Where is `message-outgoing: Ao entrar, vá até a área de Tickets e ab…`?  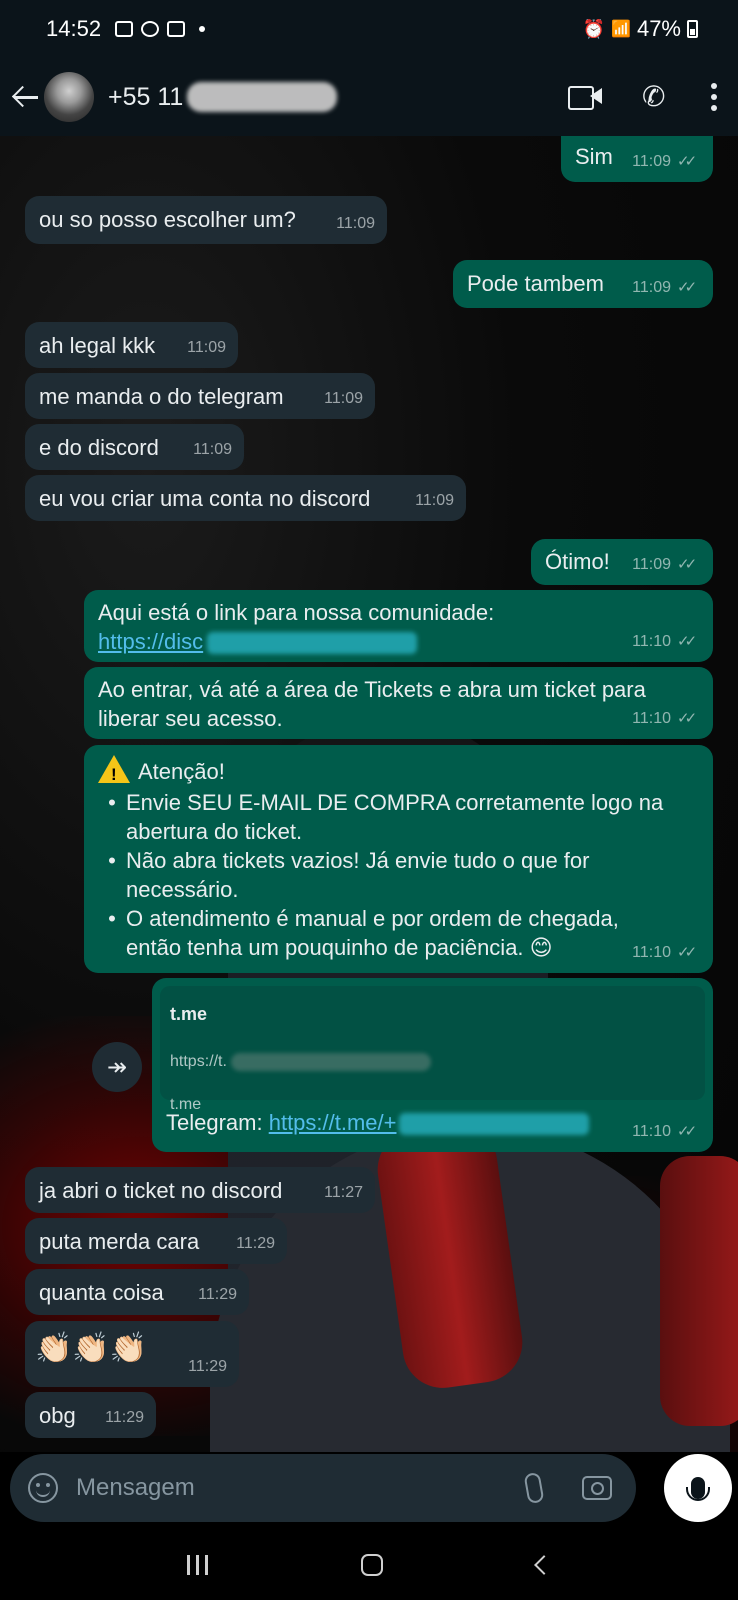 message-outgoing: Ao entrar, vá até a área de Tickets e ab… is located at coordinates (398, 703).